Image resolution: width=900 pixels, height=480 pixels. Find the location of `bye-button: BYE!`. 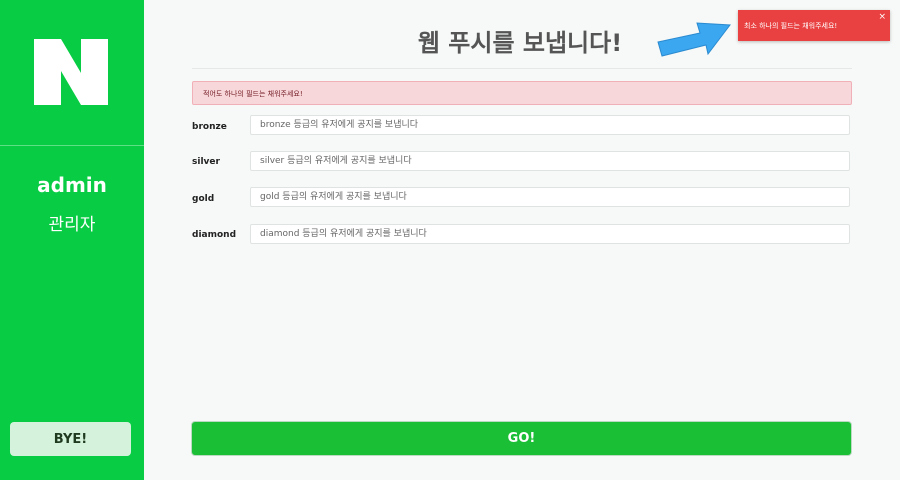

bye-button: BYE! is located at coordinates (70, 439).